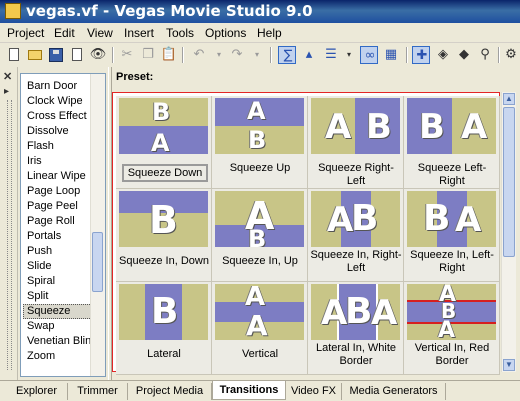 This screenshot has width=520, height=401. Describe the element at coordinates (56, 55) in the screenshot. I see `save-icon` at that location.